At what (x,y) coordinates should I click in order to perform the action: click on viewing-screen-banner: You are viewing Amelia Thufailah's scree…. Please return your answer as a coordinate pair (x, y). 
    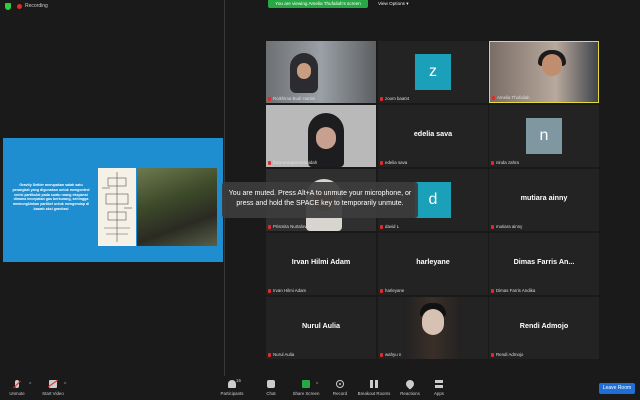
    Looking at the image, I should click on (318, 4).